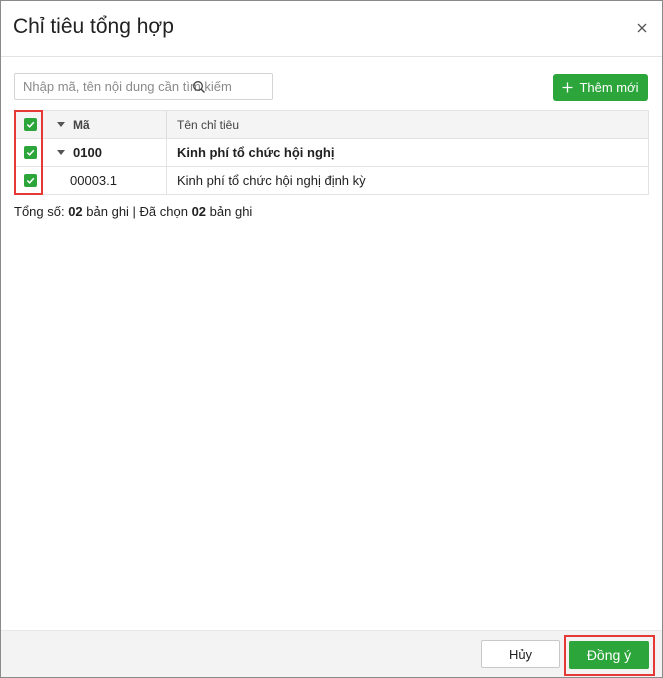 The width and height of the screenshot is (663, 678). What do you see at coordinates (109, 152) in the screenshot?
I see `row-code-cell: 0100` at bounding box center [109, 152].